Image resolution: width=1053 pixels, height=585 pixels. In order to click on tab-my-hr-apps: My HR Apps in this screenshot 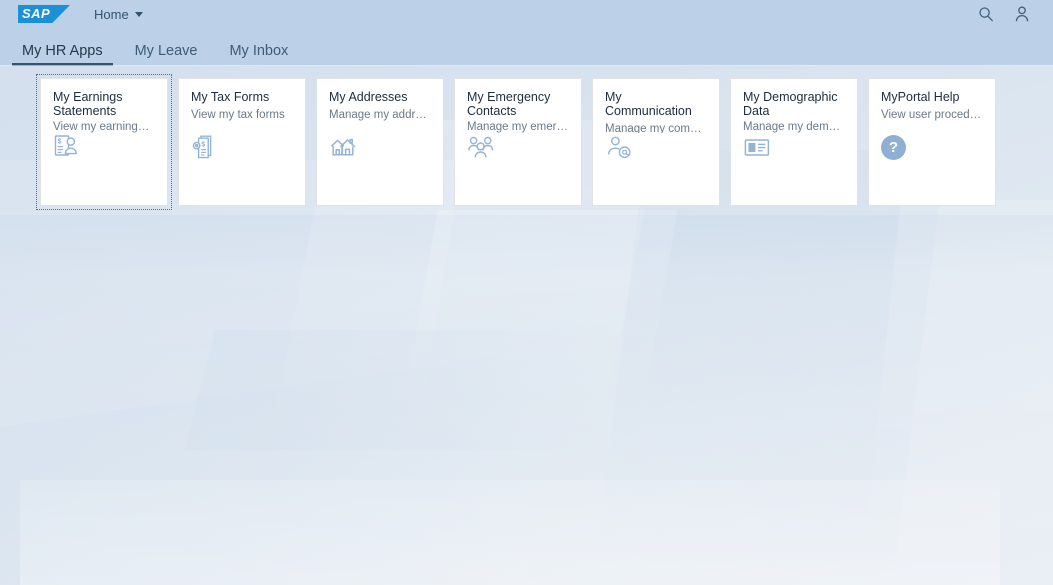, I will do `click(62, 54)`.